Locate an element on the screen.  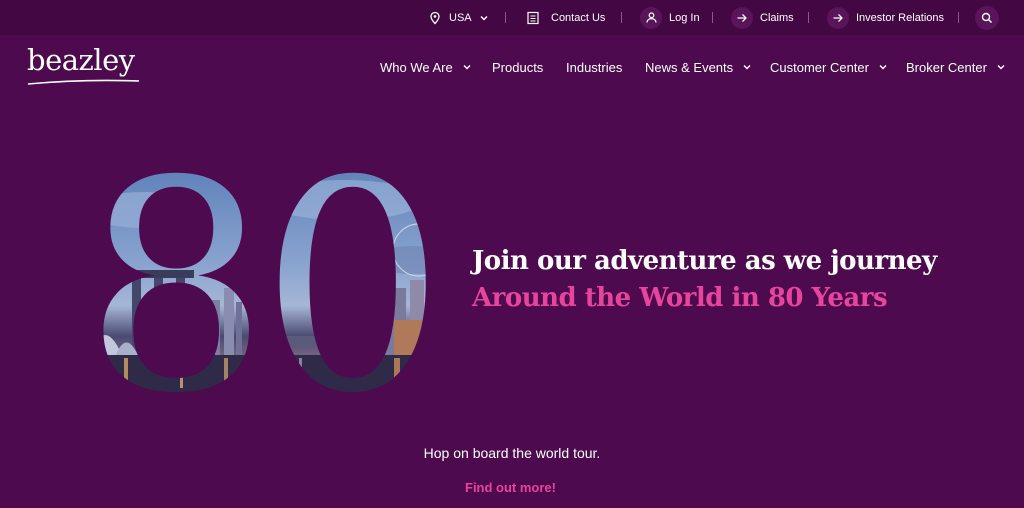
search-icon is located at coordinates (987, 18).